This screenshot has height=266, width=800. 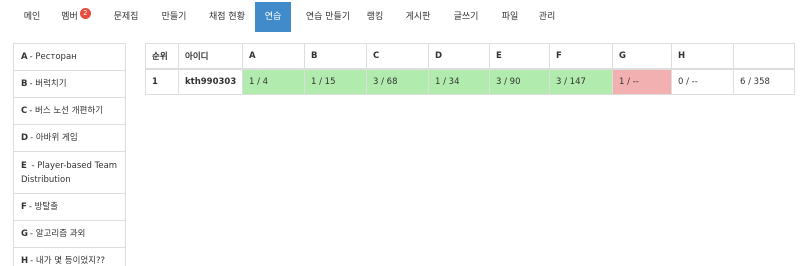 I want to click on problem-letter: H, so click(x=25, y=261).